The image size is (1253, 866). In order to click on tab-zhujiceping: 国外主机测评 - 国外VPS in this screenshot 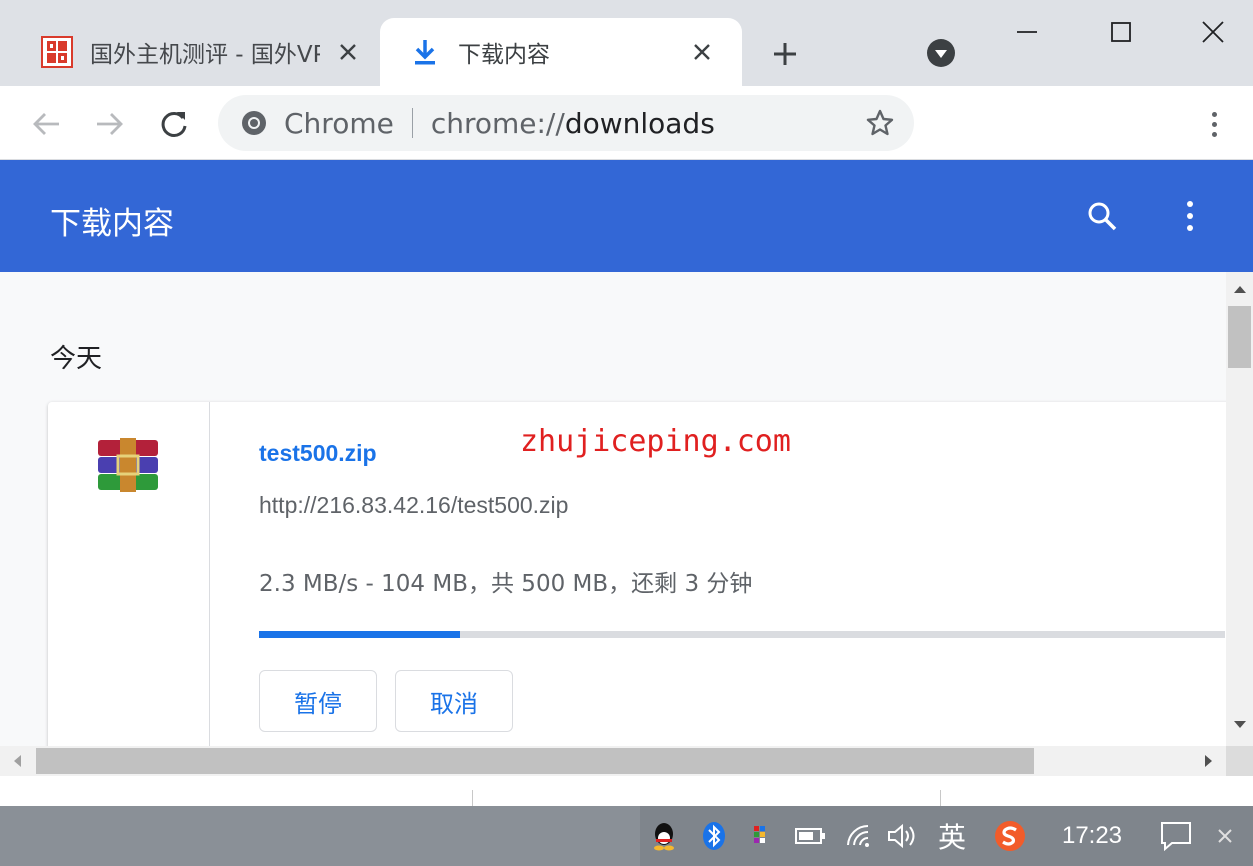, I will do `click(189, 52)`.